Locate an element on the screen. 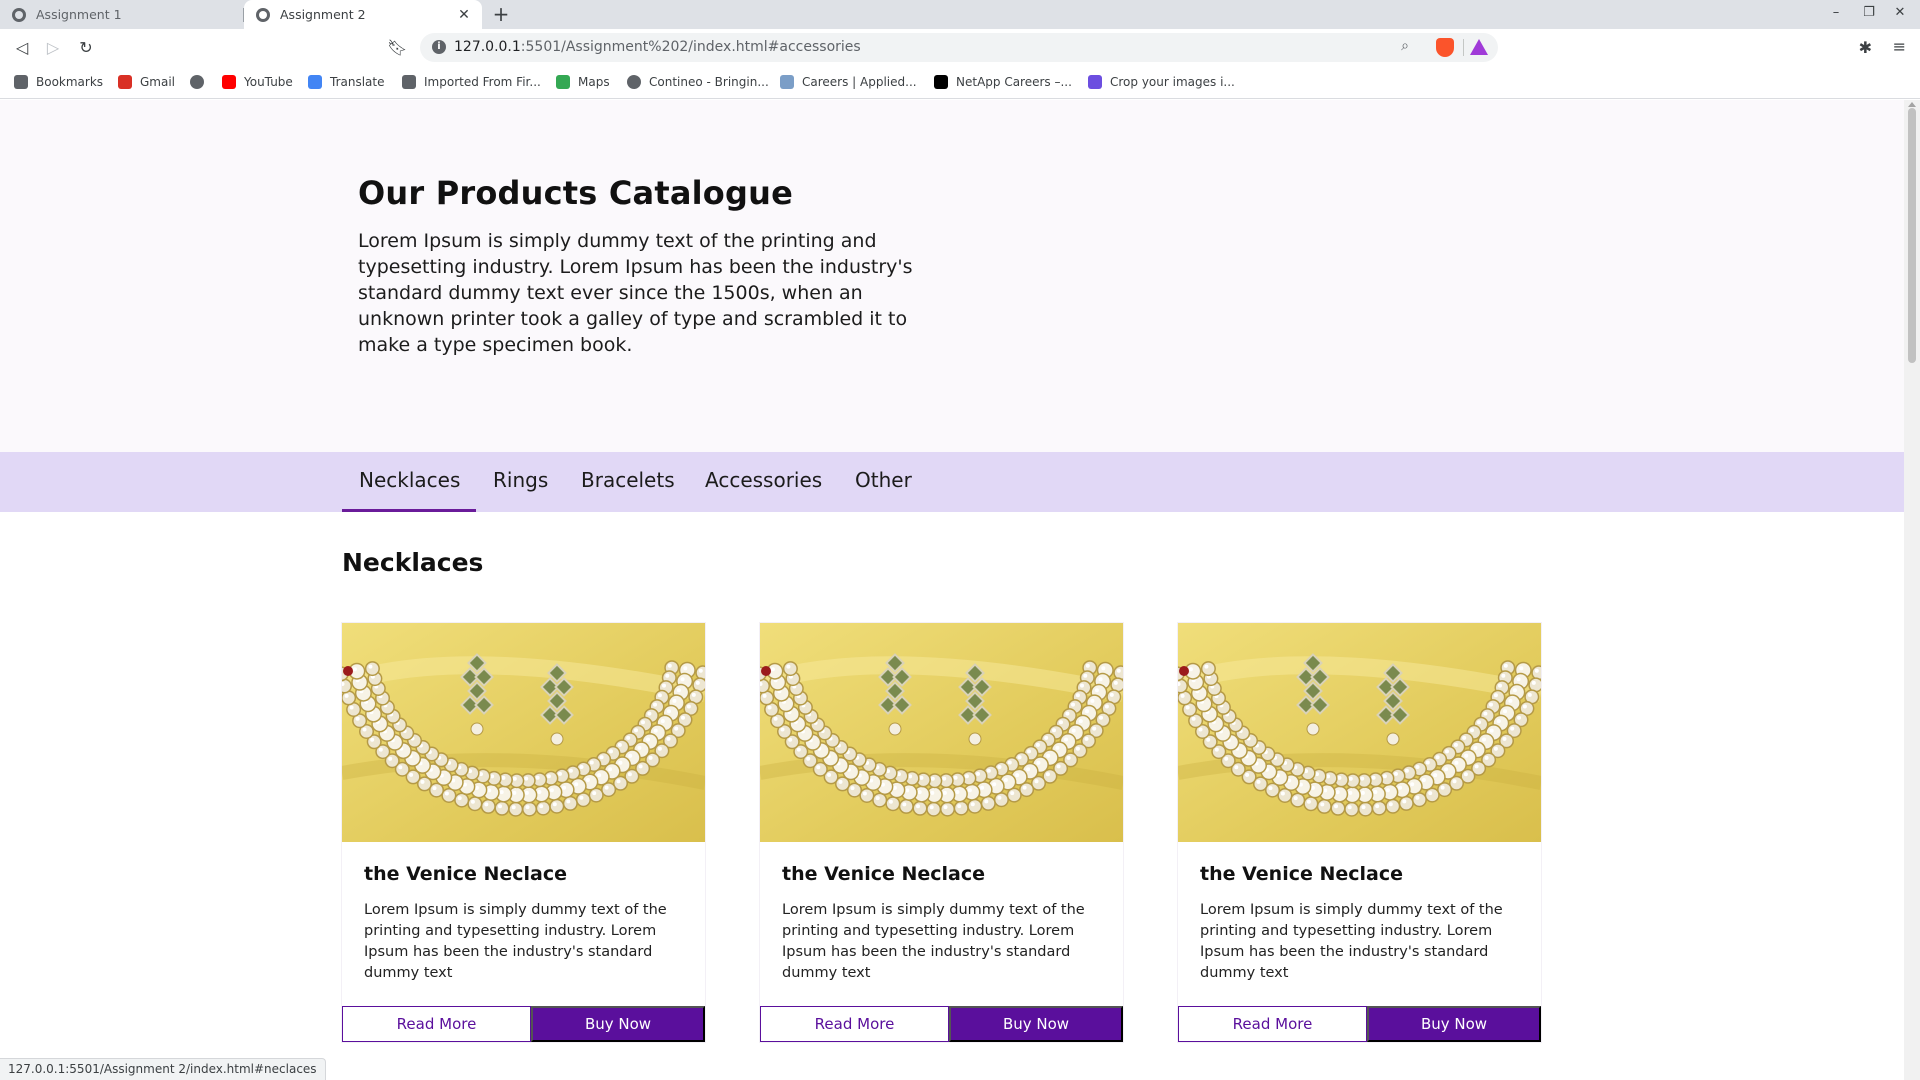  browser-tab-assignment-1: Assignment 1 is located at coordinates (122, 14).